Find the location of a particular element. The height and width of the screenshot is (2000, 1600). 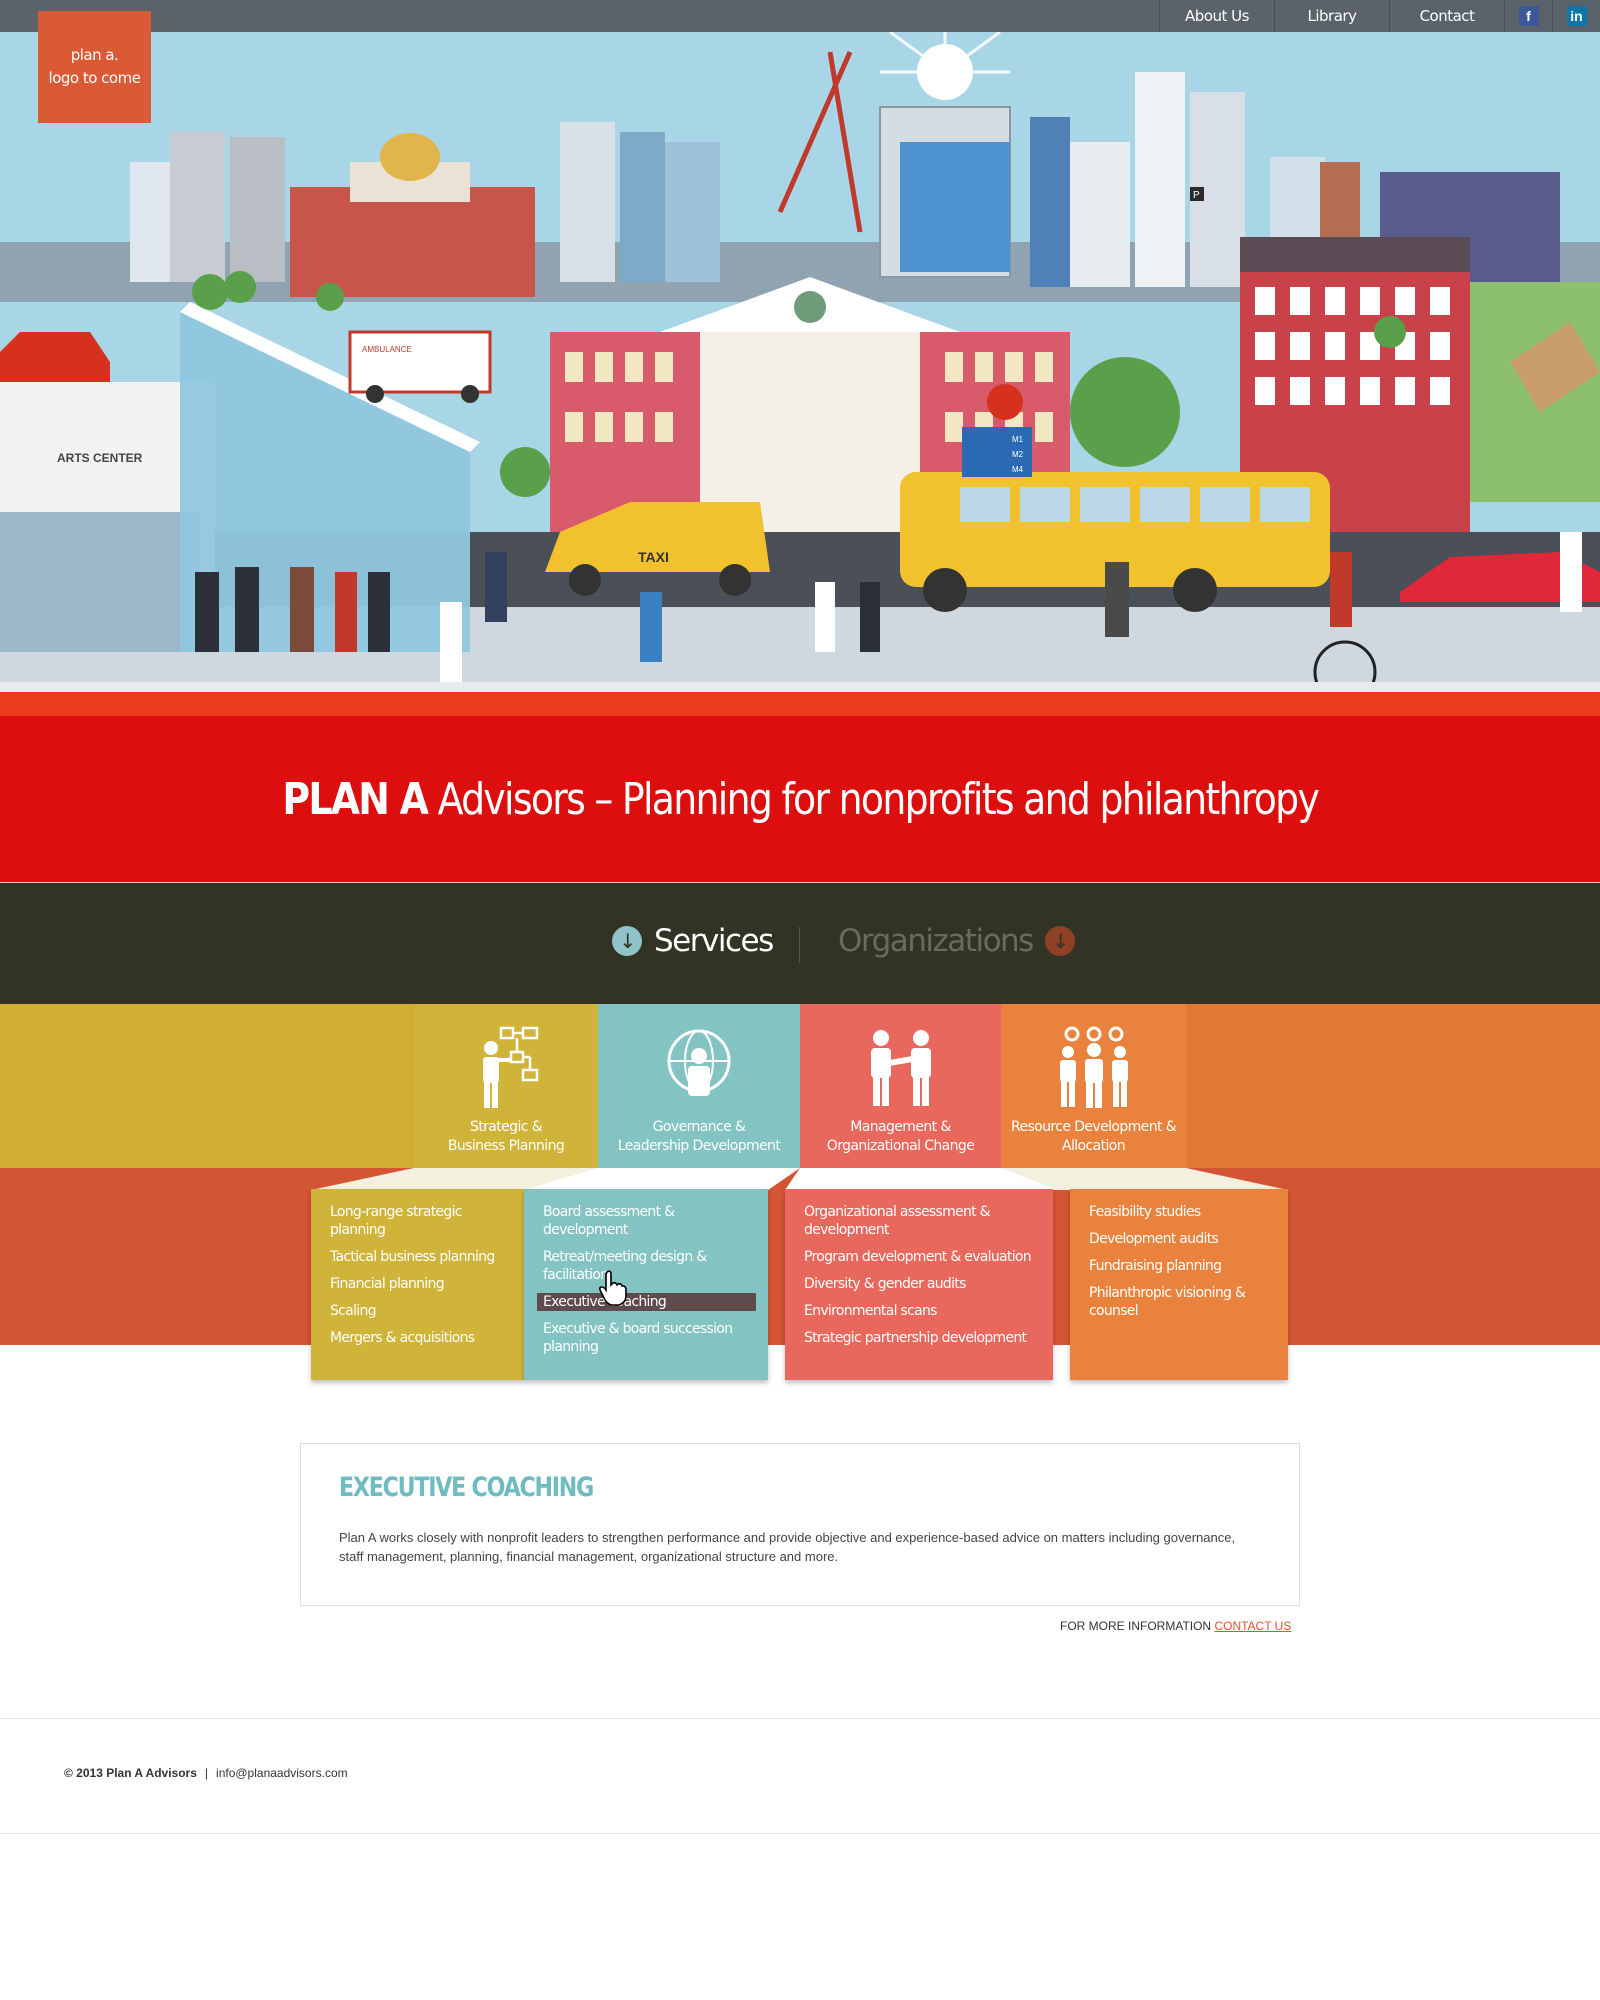

service-link: Strategic partnership development is located at coordinates (919, 1338).